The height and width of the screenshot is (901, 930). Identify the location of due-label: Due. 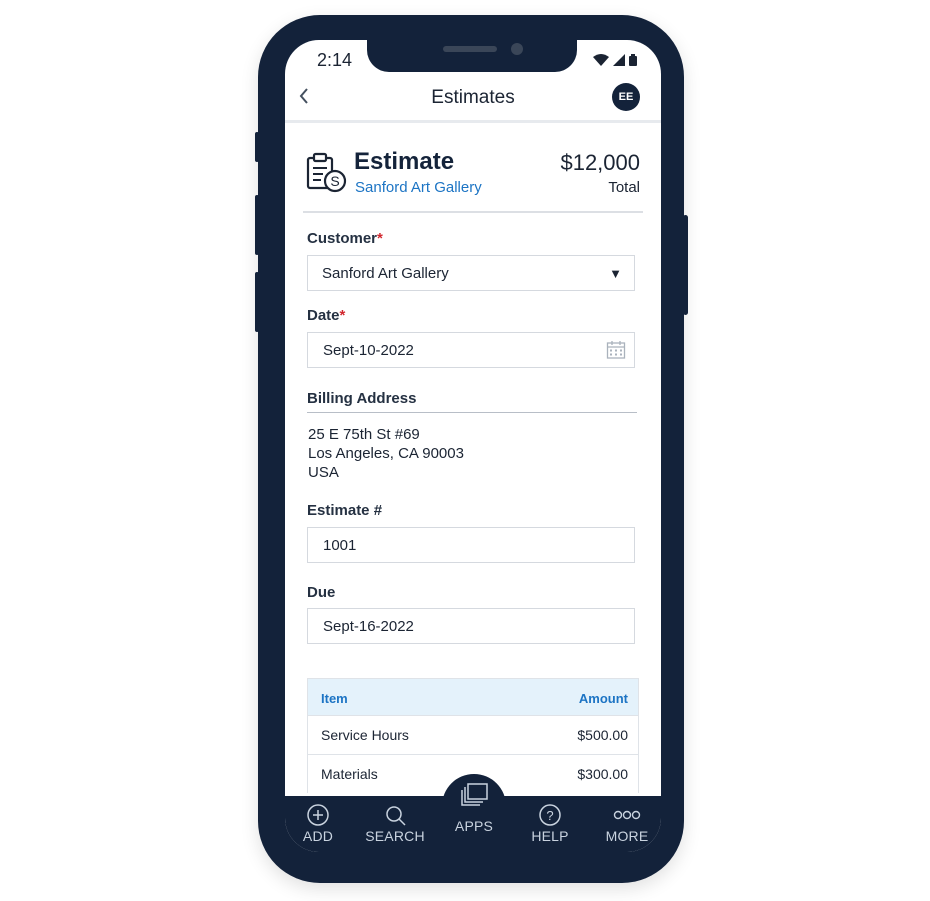
(321, 592).